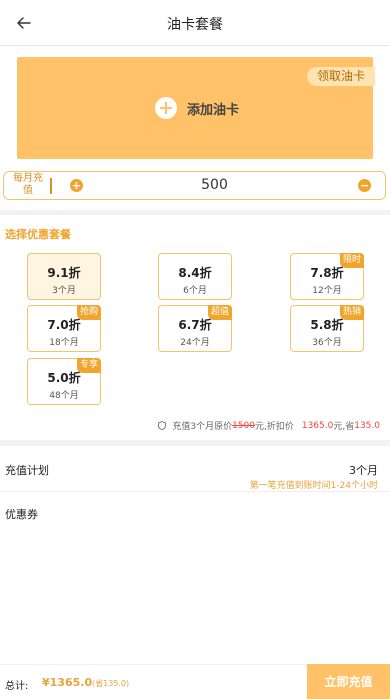  I want to click on saved-text: (省135.0), so click(111, 683).